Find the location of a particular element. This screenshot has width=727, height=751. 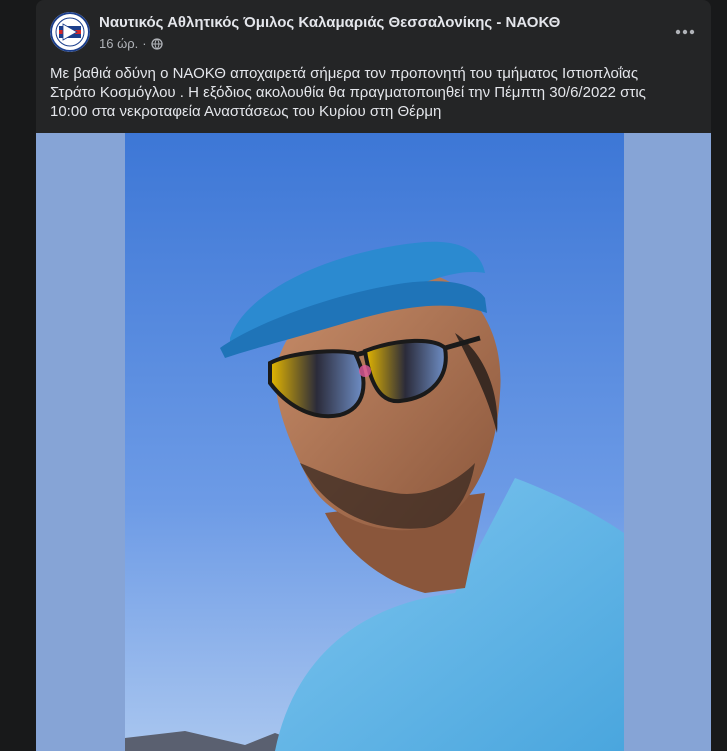

page-avatar is located at coordinates (70, 32).